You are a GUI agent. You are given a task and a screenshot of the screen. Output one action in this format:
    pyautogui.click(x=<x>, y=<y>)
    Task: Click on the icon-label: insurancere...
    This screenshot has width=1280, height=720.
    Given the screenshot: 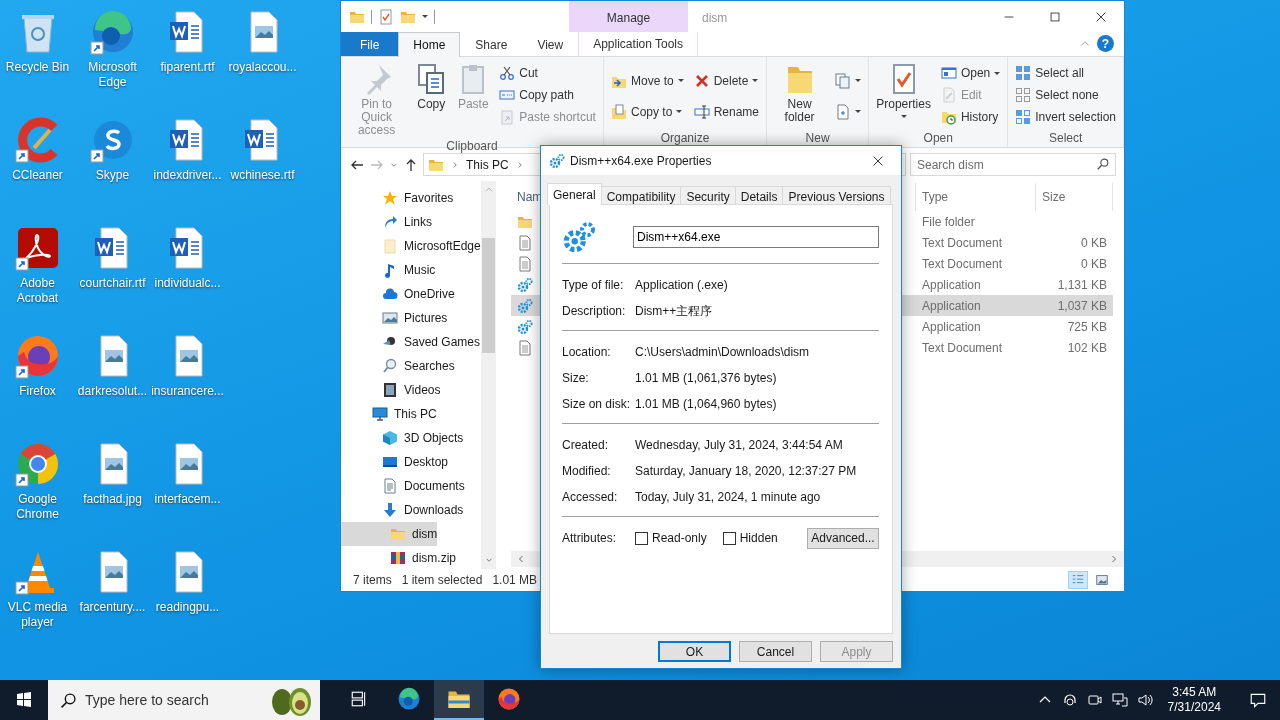 What is the action you would take?
    pyautogui.click(x=187, y=391)
    